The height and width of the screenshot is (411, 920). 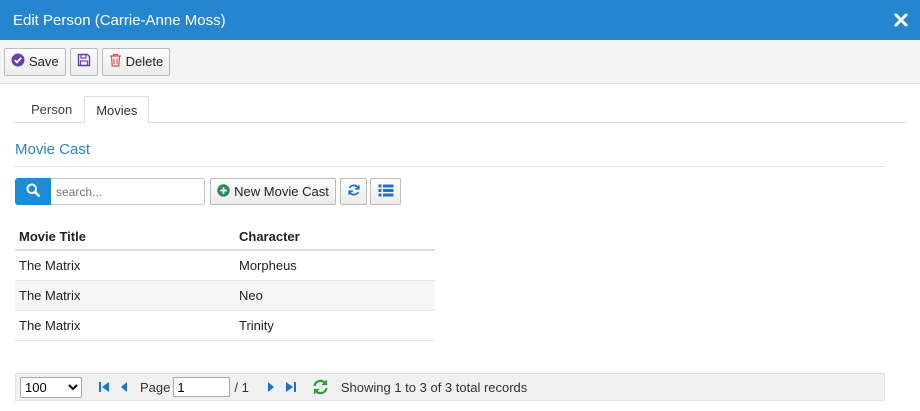 I want to click on table-header-row: Movie Title Character, so click(x=225, y=237).